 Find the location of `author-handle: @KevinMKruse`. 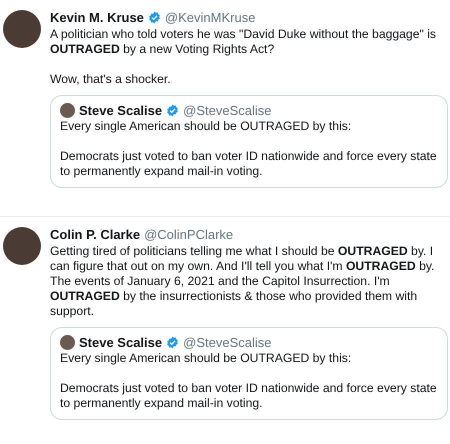

author-handle: @KevinMKruse is located at coordinates (210, 17).